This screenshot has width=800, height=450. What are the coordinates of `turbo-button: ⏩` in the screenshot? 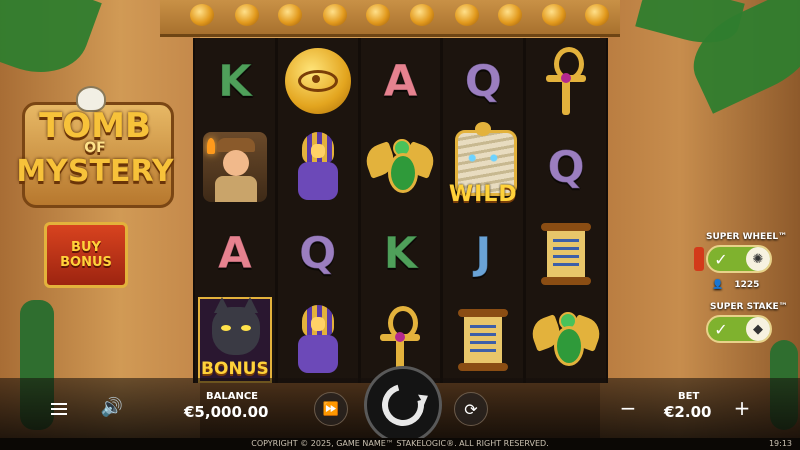 It's located at (331, 409).